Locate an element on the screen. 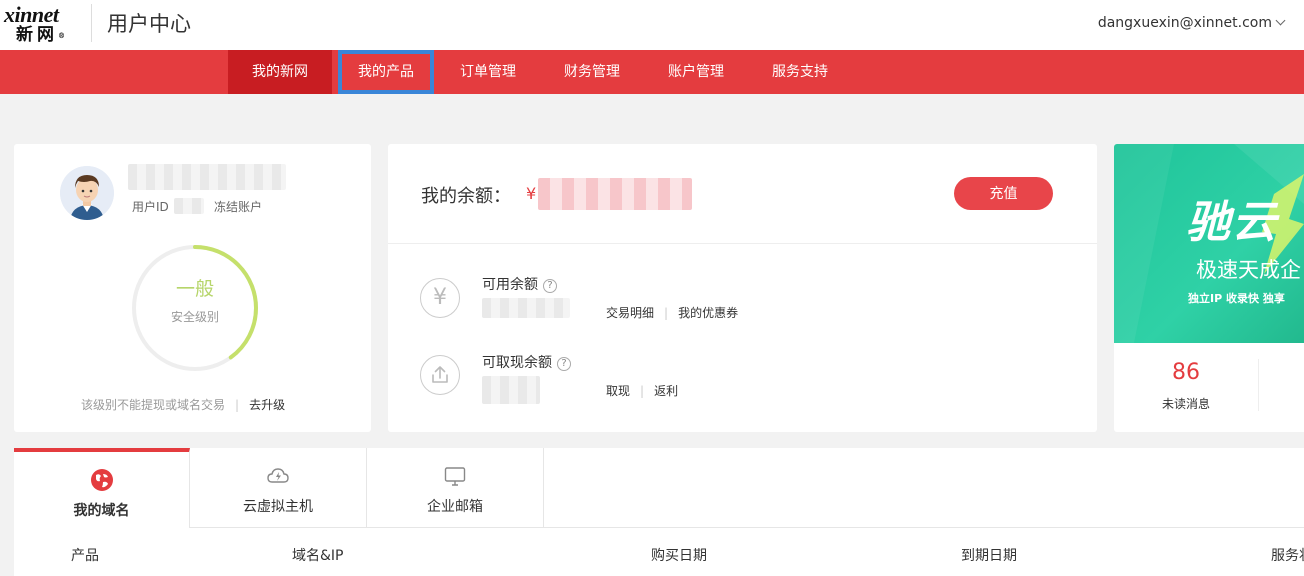  xinnet-logo: xinnet 新网® is located at coordinates (42, 24).